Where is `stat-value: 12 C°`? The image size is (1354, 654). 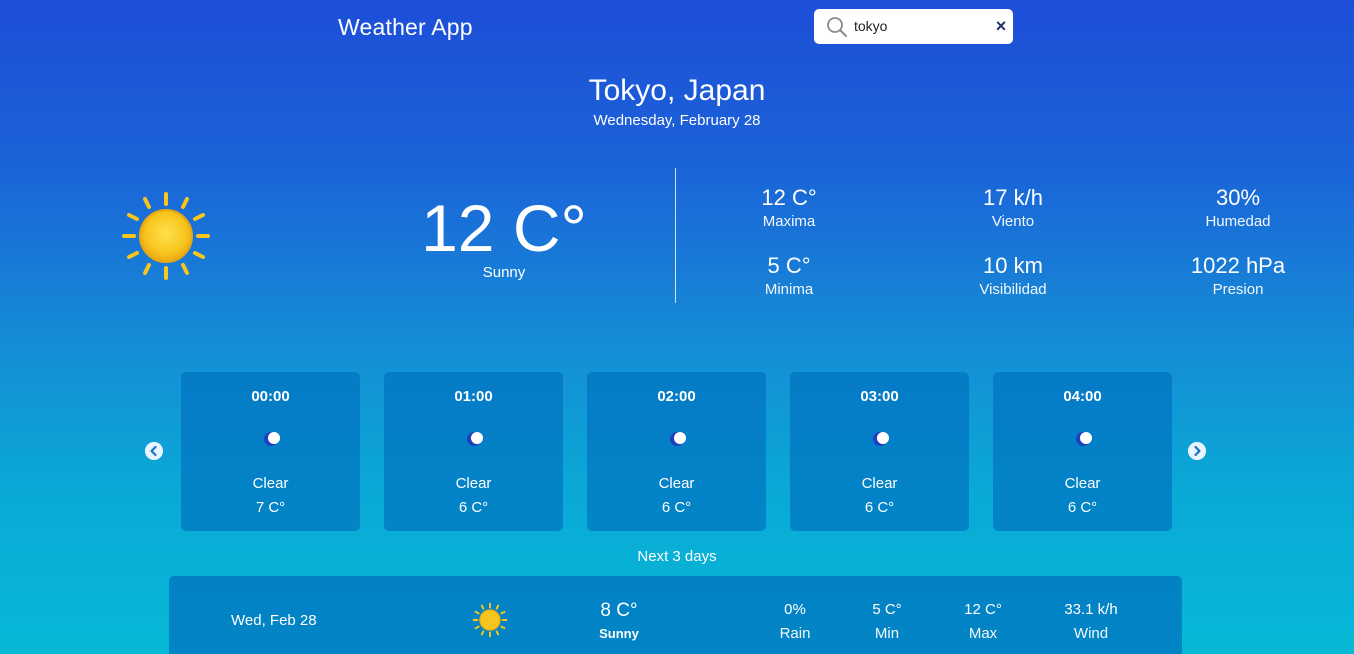 stat-value: 12 C° is located at coordinates (789, 197).